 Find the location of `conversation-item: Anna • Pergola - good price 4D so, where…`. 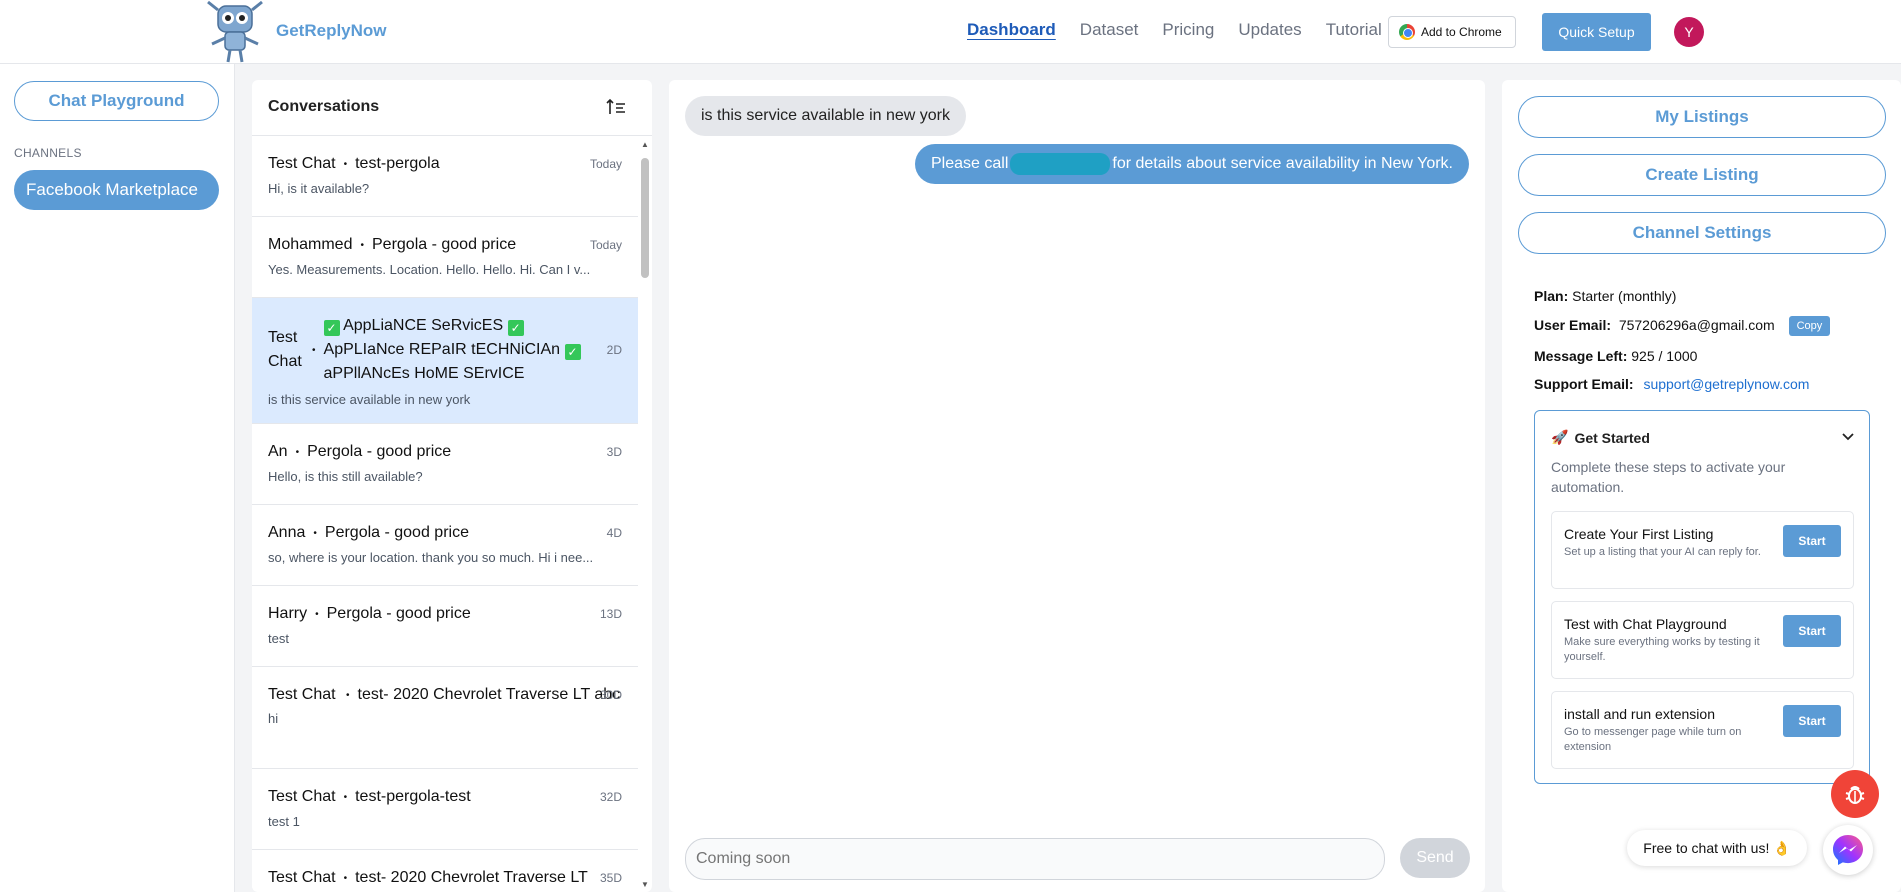

conversation-item: Anna • Pergola - good price 4D so, where… is located at coordinates (445, 545).